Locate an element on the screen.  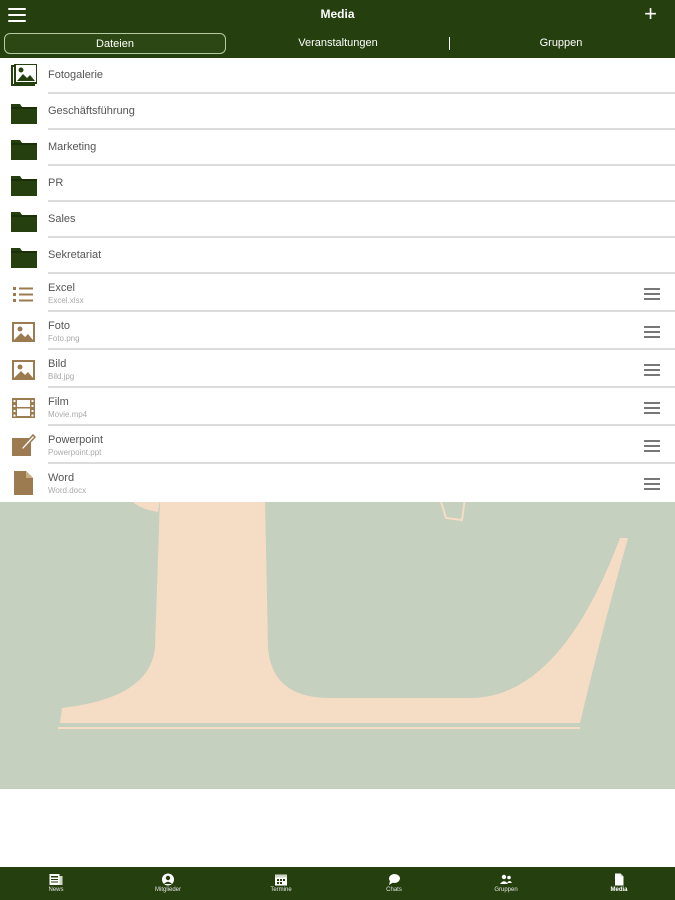
folder-label: Geschäftsführung is located at coordinates (91, 111).